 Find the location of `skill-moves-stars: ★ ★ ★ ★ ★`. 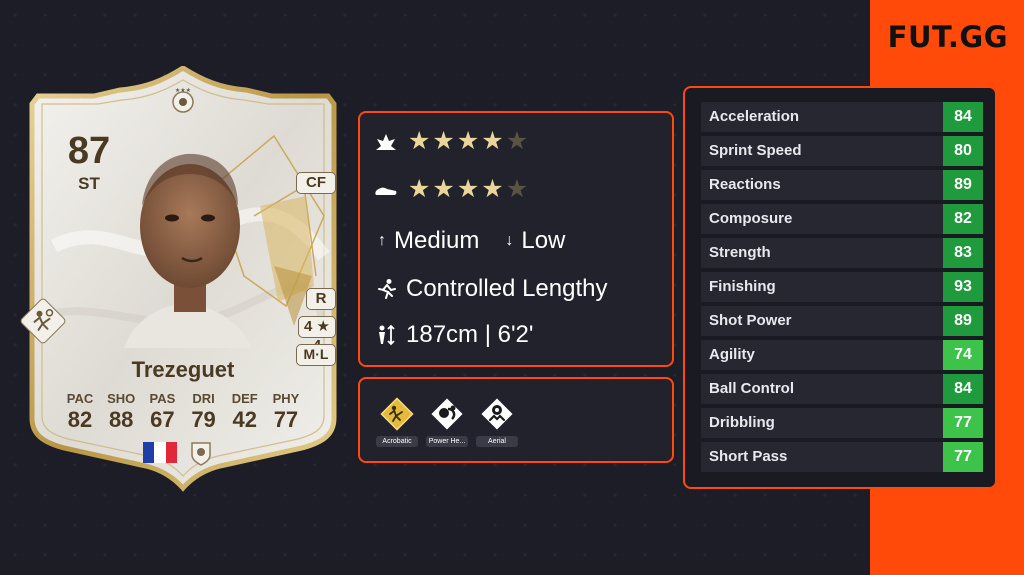

skill-moves-stars: ★ ★ ★ ★ ★ is located at coordinates (468, 141).